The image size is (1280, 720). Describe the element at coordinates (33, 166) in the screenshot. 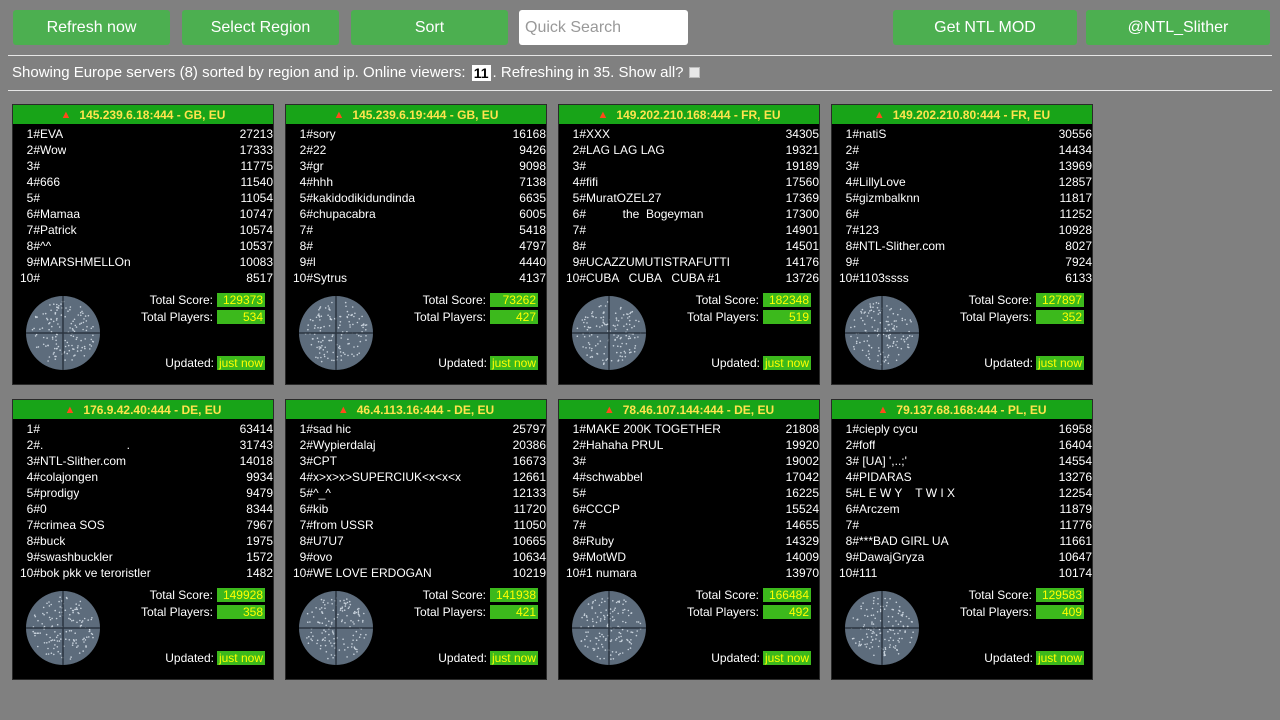

I see `player-rank: 3#` at that location.